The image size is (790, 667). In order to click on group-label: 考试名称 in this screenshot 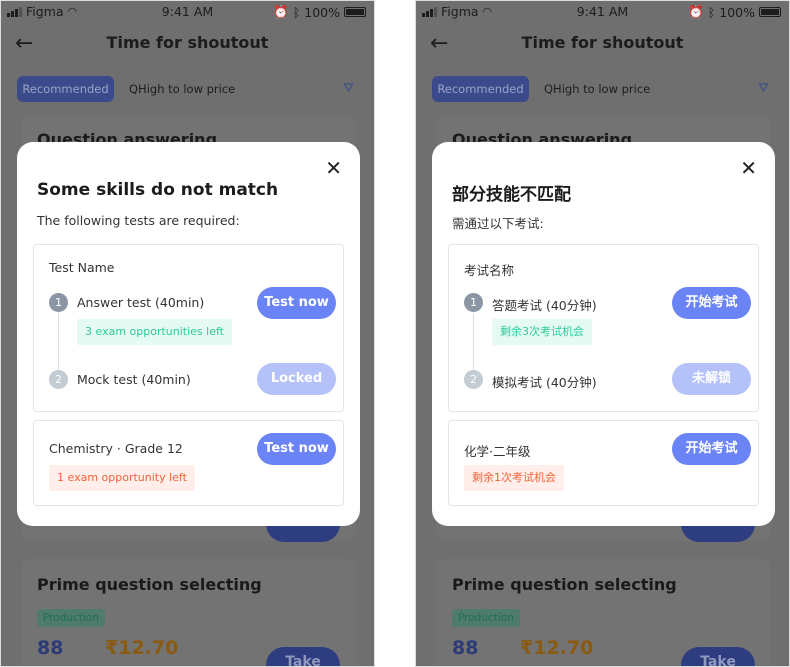, I will do `click(489, 270)`.